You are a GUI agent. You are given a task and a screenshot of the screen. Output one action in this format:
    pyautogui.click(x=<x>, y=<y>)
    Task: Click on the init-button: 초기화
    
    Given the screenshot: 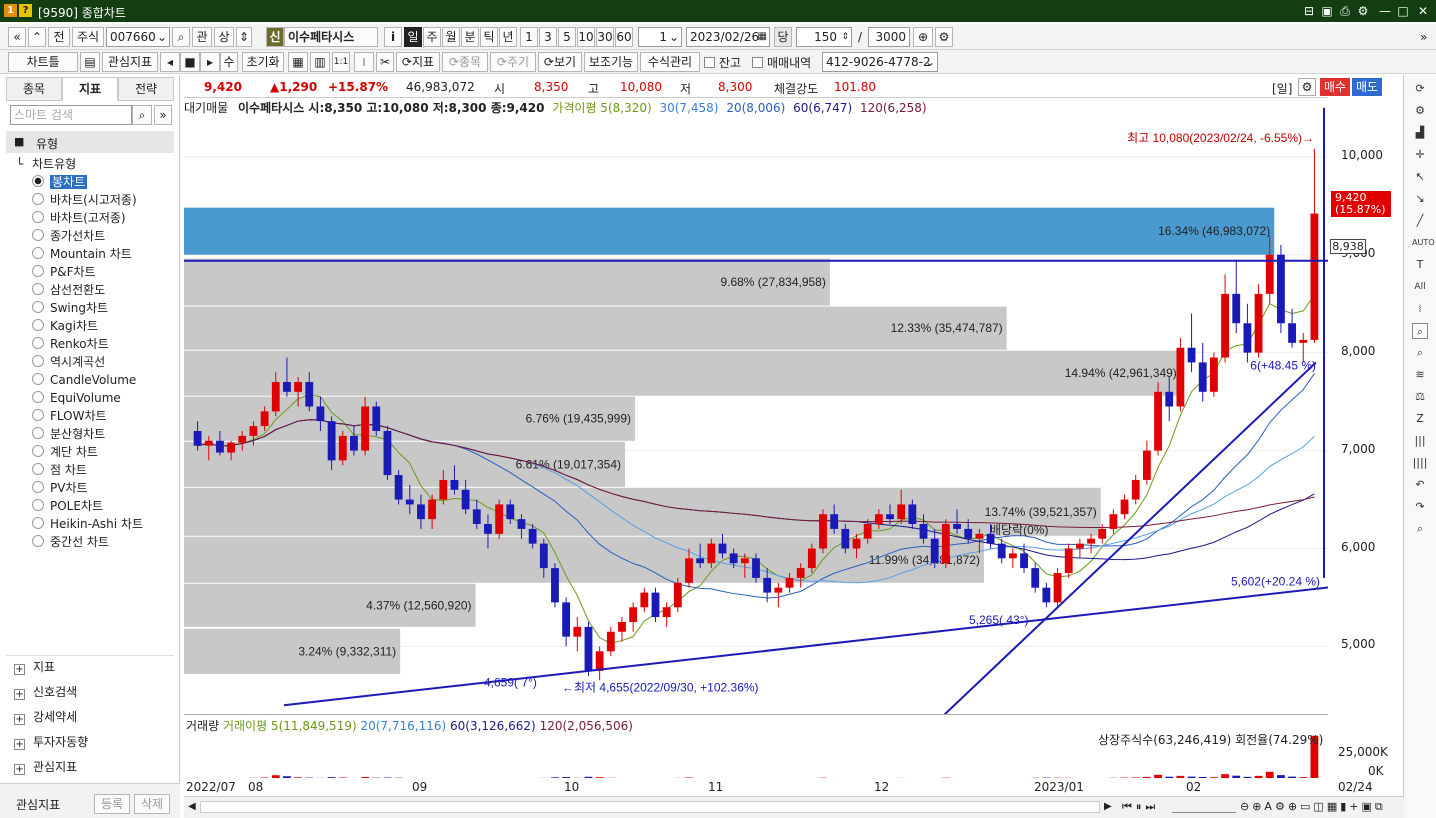 What is the action you would take?
    pyautogui.click(x=263, y=62)
    